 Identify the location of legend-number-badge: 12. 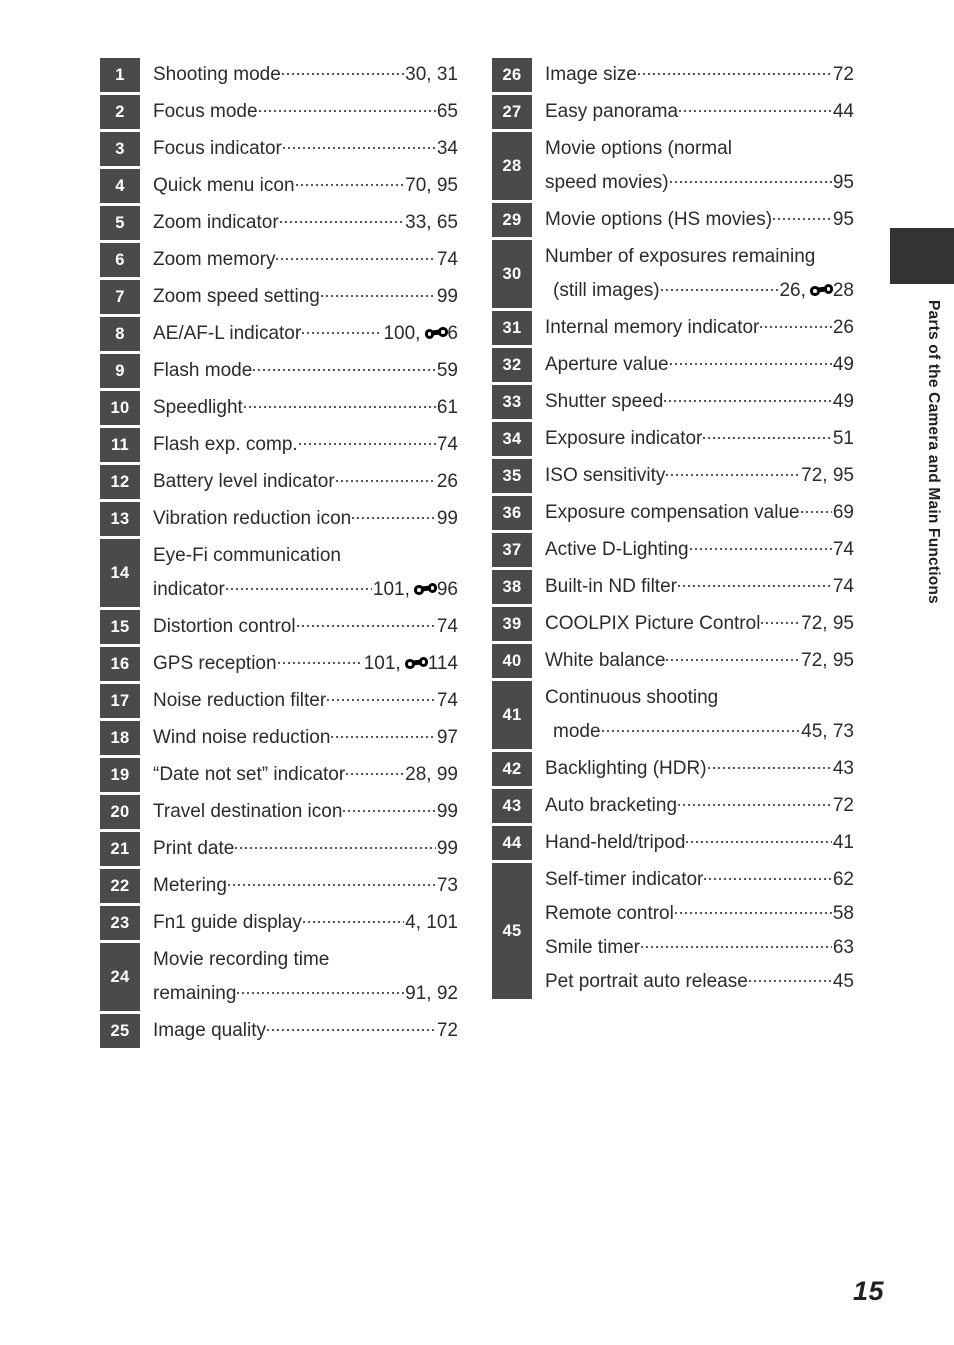
(120, 482).